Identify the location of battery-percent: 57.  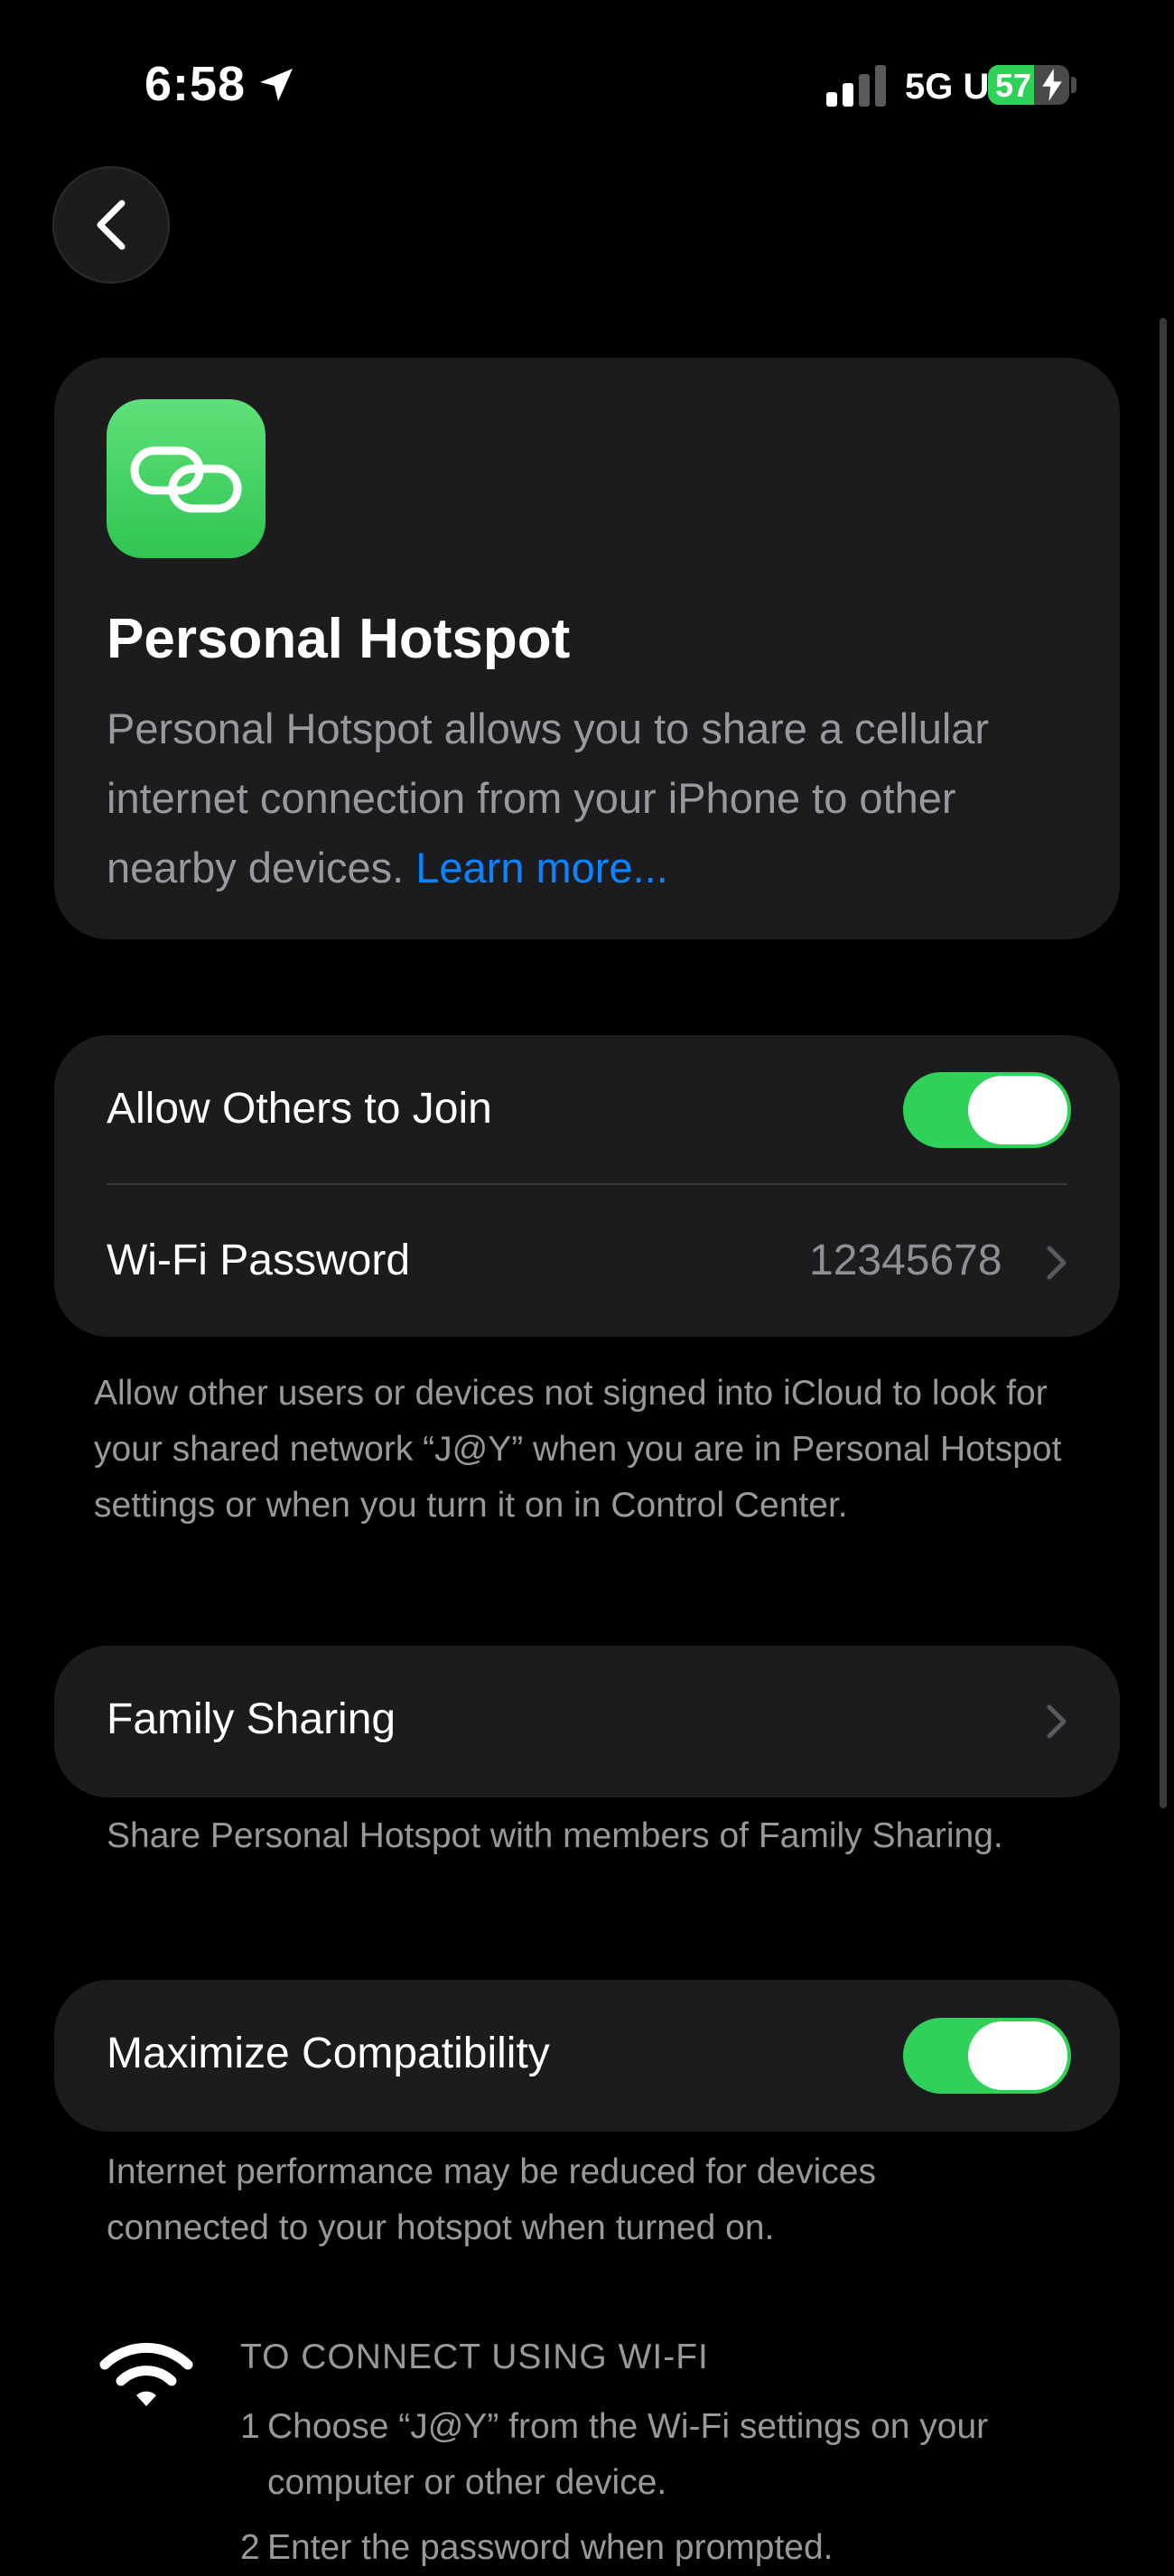
(1013, 85).